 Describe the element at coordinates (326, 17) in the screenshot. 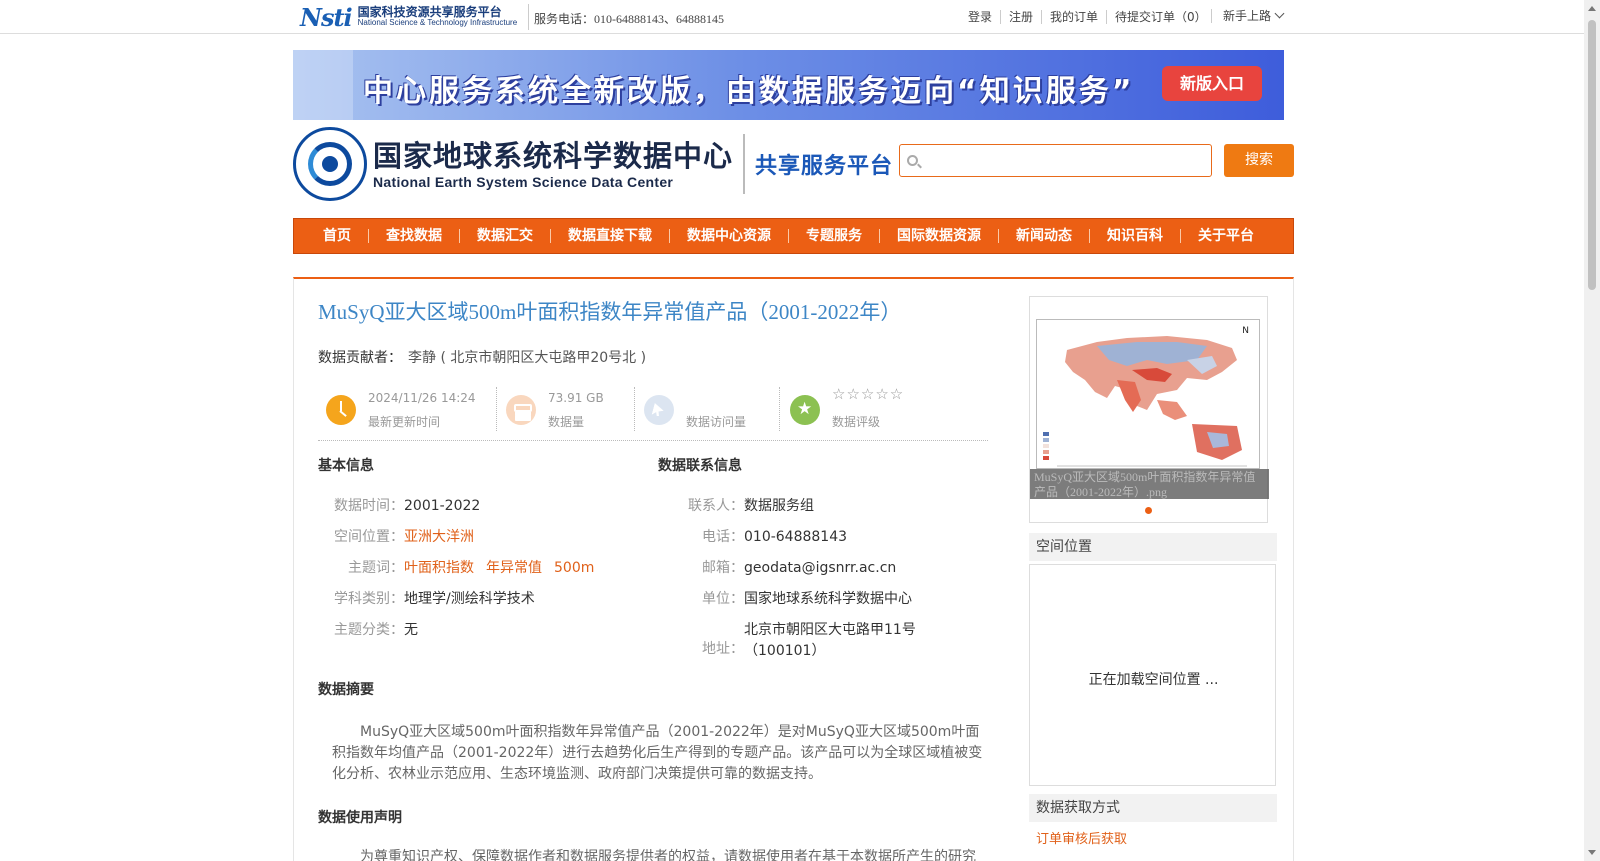

I see `nsti-logo-mark: Nsti` at that location.